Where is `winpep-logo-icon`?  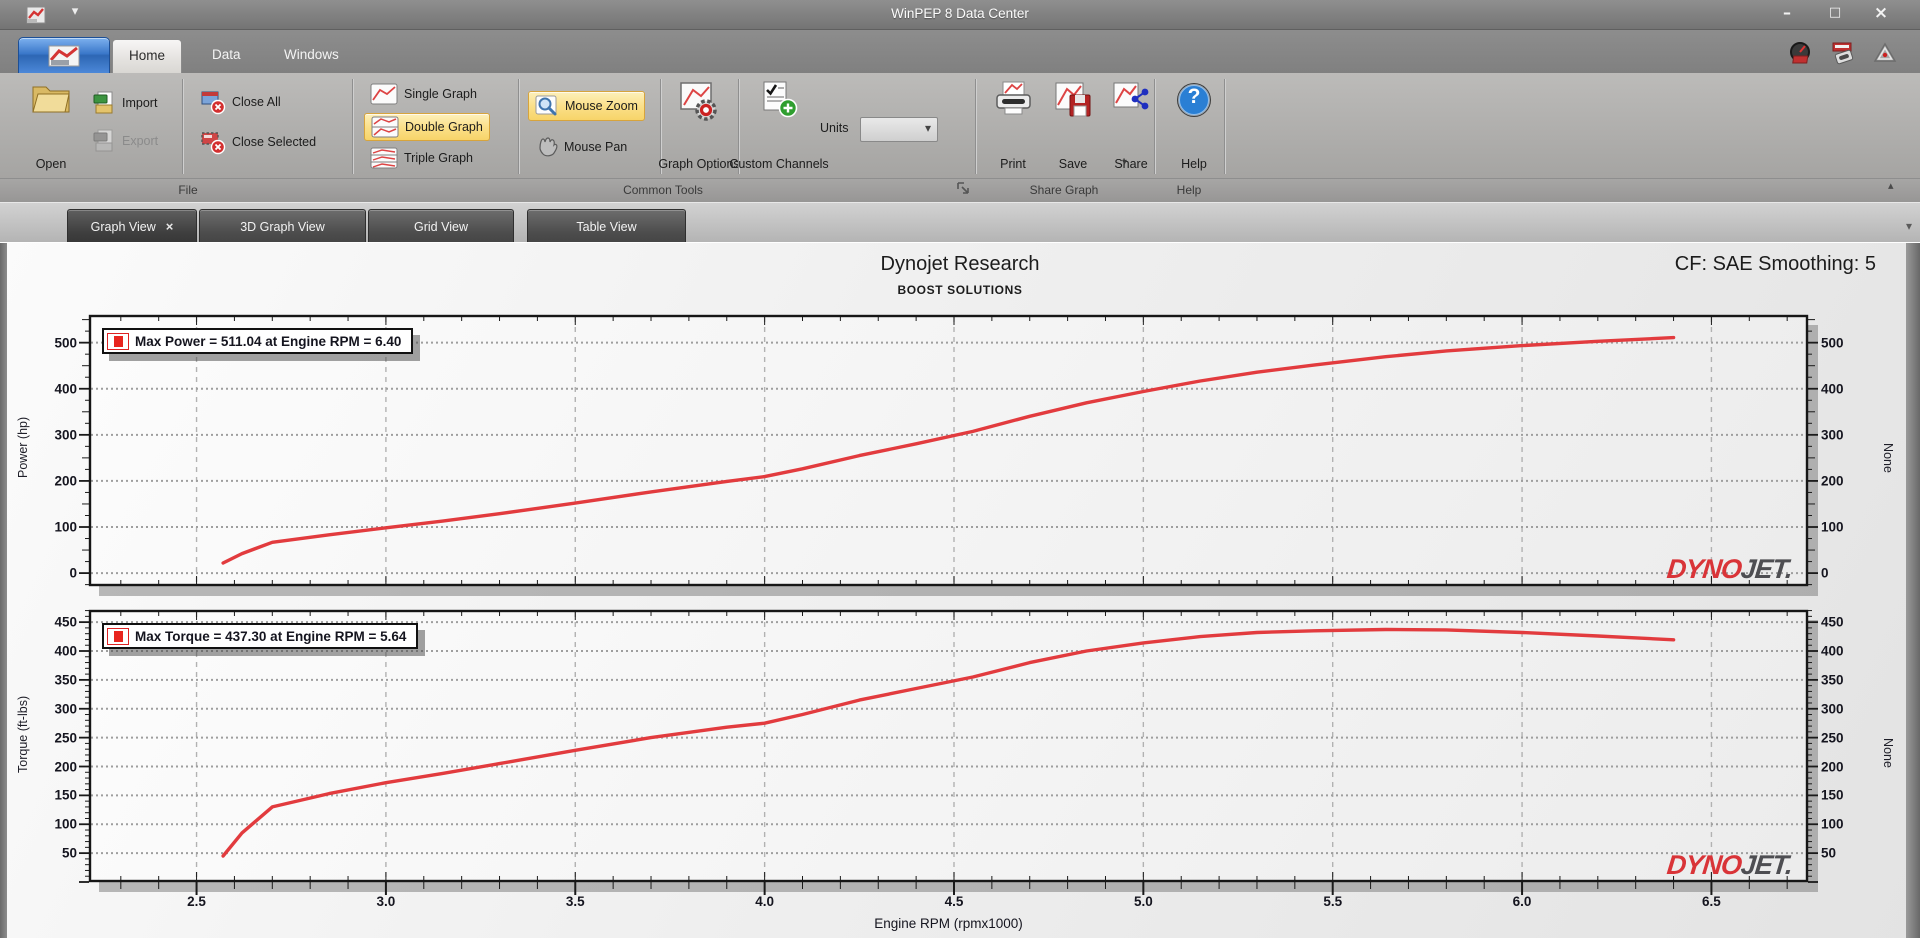 winpep-logo-icon is located at coordinates (64, 55).